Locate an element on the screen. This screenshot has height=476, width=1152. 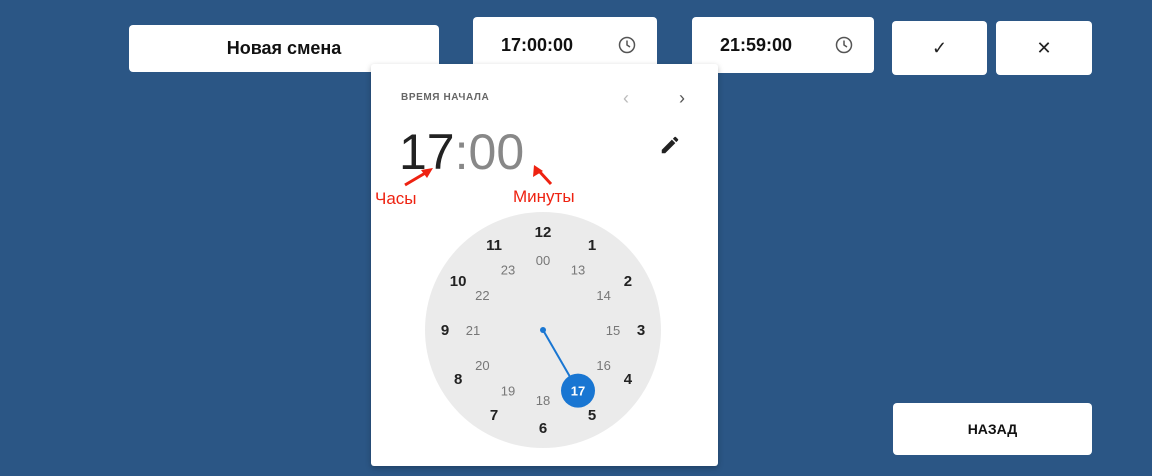
cancel-button: ✕ is located at coordinates (1044, 48).